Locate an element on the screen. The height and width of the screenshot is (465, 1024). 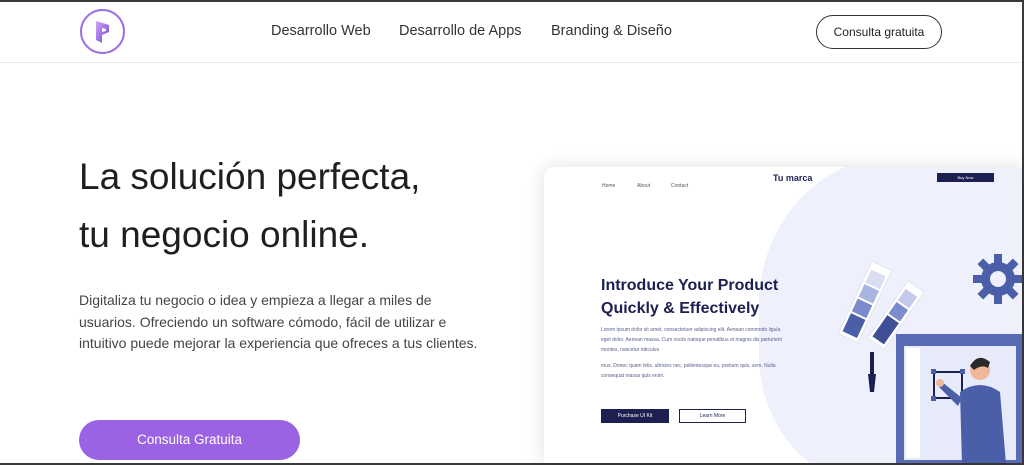
mockup-purchase-button: Purchase UI Kit is located at coordinates (635, 416).